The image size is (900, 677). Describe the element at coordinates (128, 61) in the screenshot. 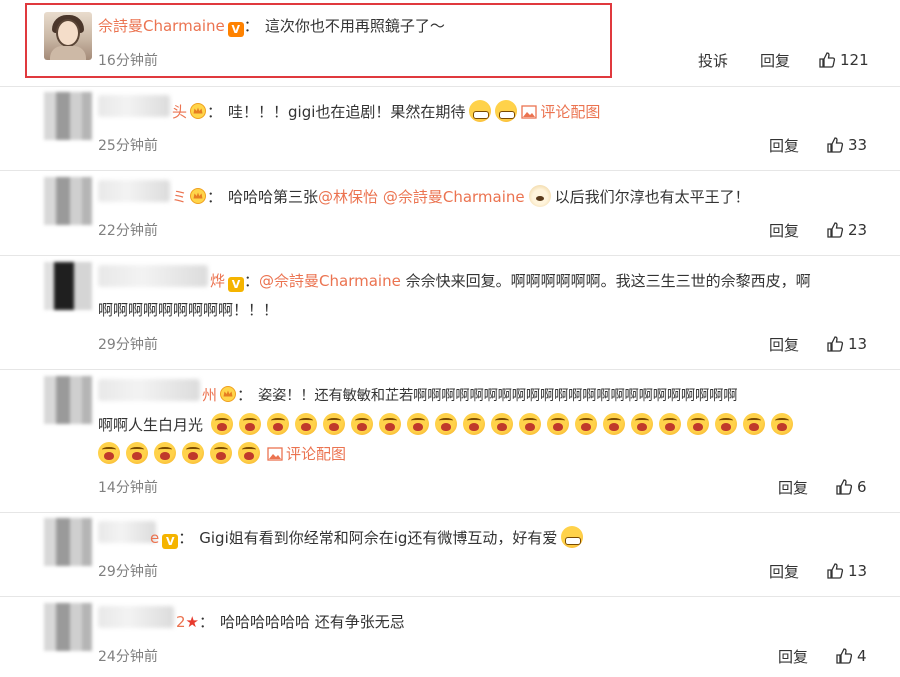

I see `timestamp: 16分钟前` at that location.